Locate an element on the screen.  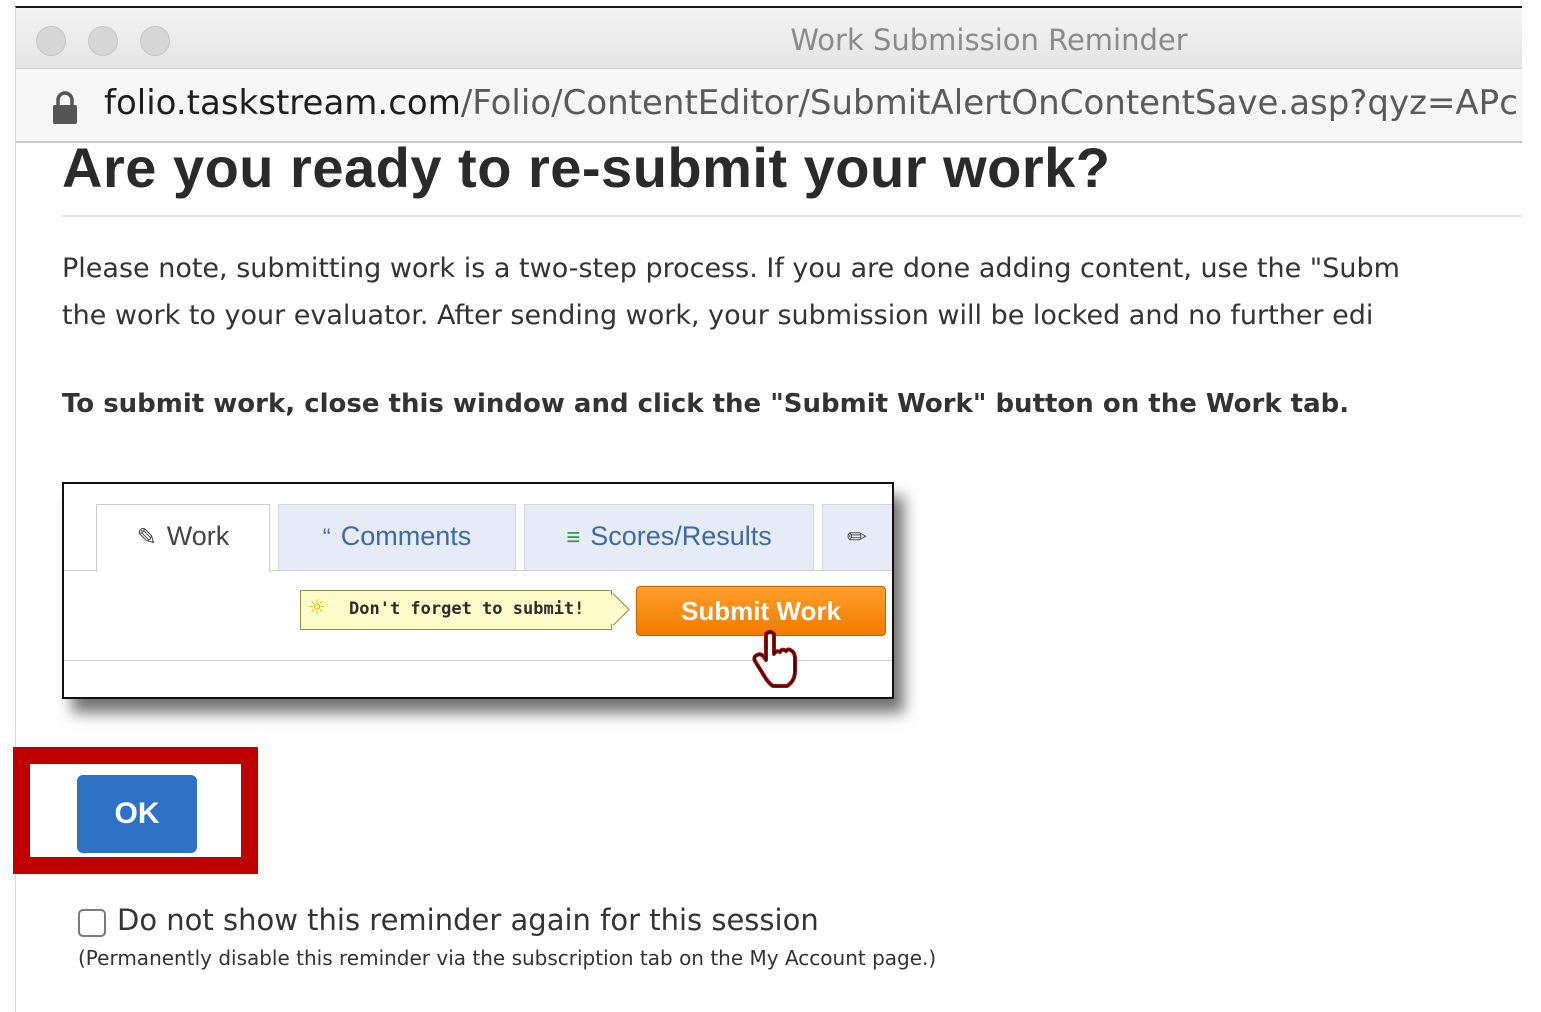
title-bar: Work Submission Reminder is located at coordinates (769, 38).